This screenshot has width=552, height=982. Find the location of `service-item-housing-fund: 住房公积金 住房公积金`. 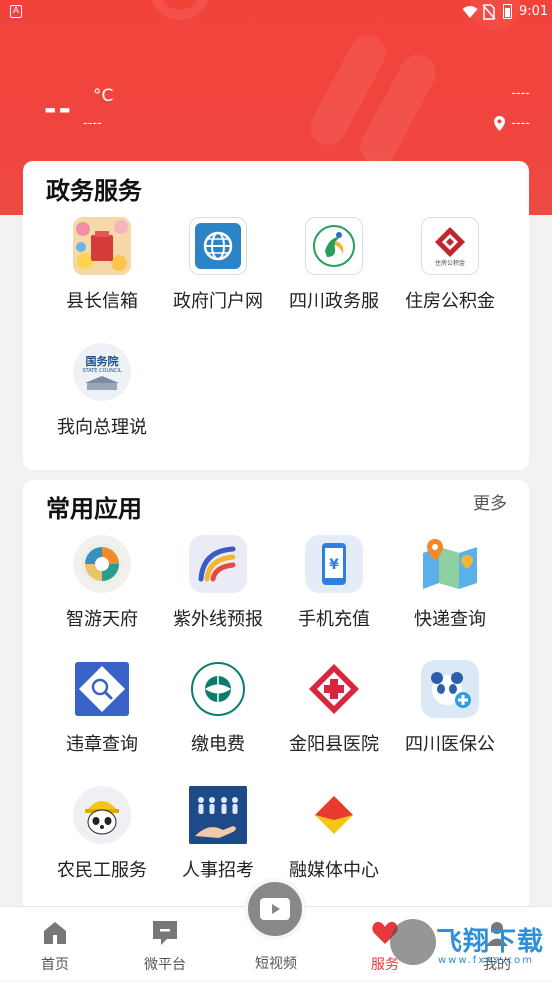

service-item-housing-fund: 住房公积金 住房公积金 is located at coordinates (450, 265).